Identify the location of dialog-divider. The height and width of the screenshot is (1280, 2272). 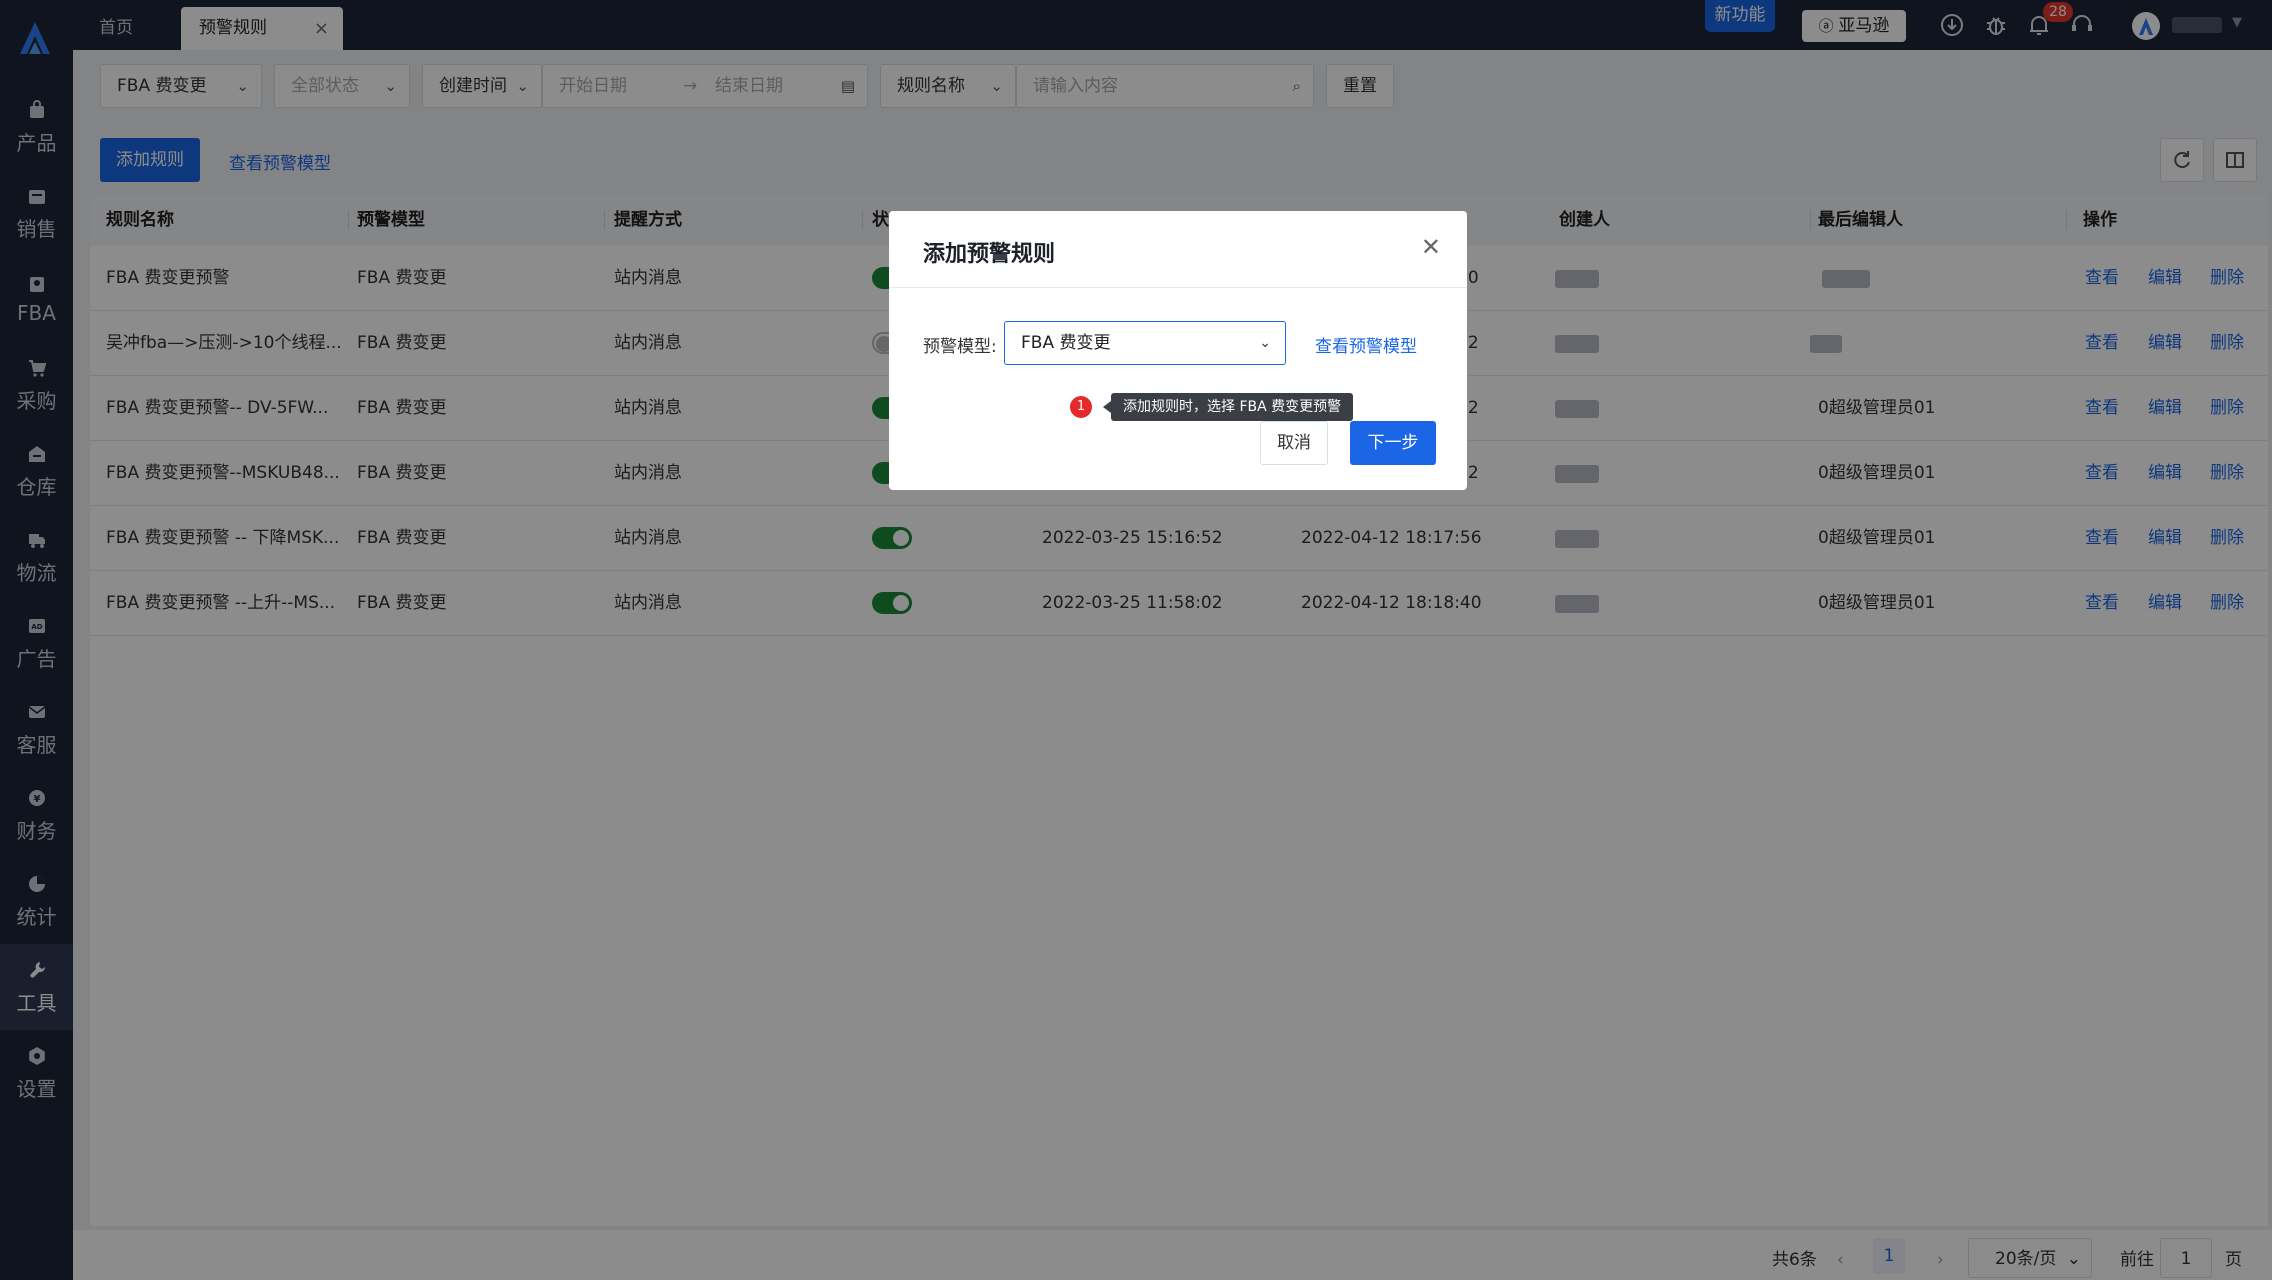
(1178, 287).